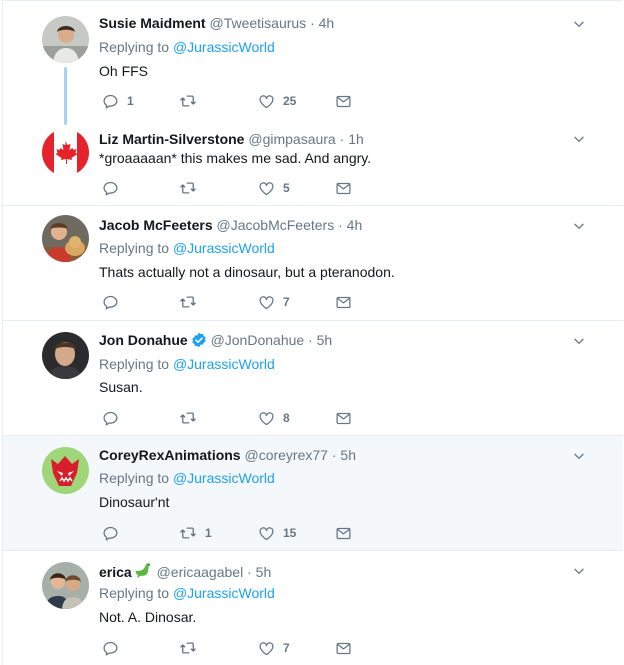 This screenshot has width=624, height=665. Describe the element at coordinates (290, 101) in the screenshot. I see `like-count: 25` at that location.